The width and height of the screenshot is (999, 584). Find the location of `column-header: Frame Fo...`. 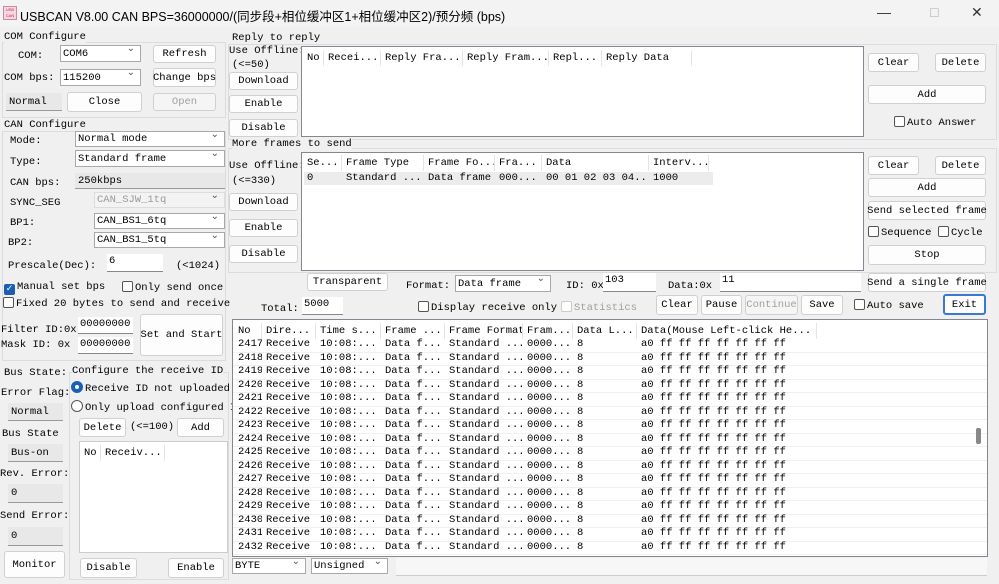

column-header: Frame Fo... is located at coordinates (459, 163).